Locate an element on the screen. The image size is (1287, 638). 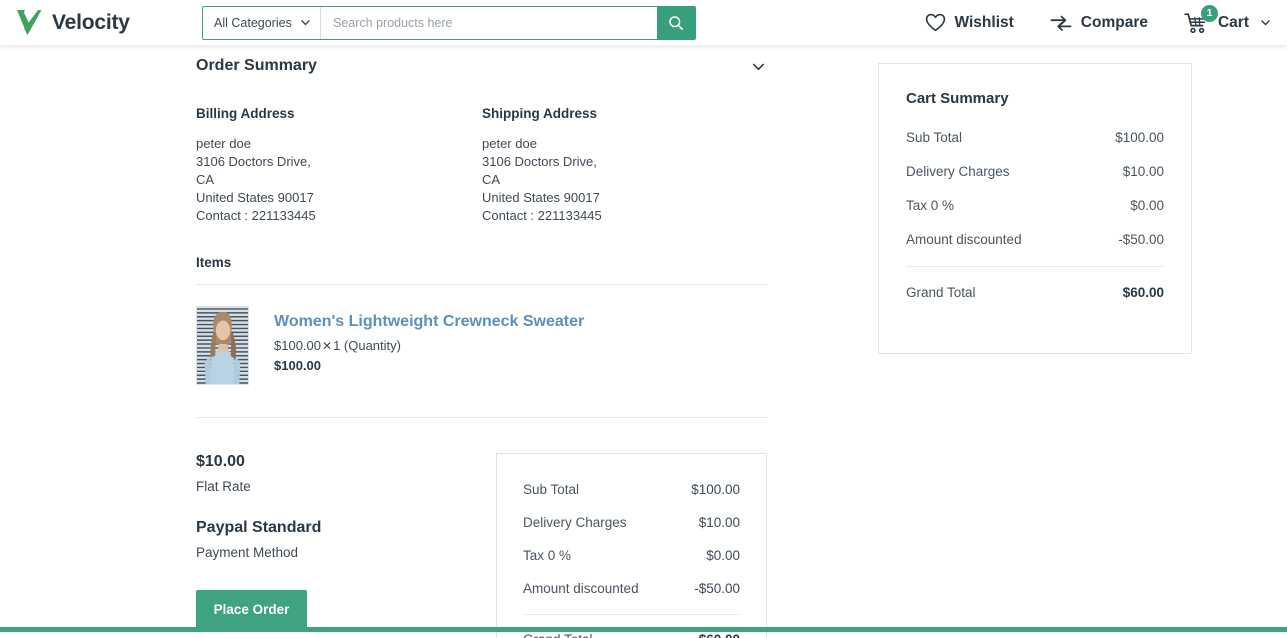
product-unit-price: $100.00 is located at coordinates (297, 345).